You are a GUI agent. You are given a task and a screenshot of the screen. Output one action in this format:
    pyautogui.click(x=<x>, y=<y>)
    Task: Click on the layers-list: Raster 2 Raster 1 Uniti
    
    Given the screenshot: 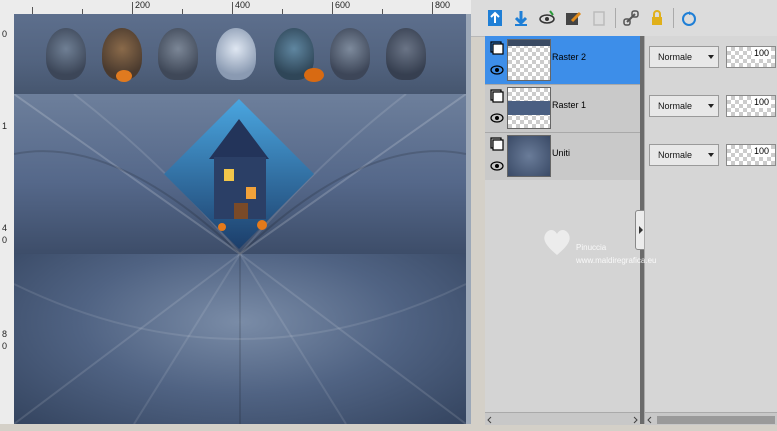 What is the action you would take?
    pyautogui.click(x=562, y=108)
    